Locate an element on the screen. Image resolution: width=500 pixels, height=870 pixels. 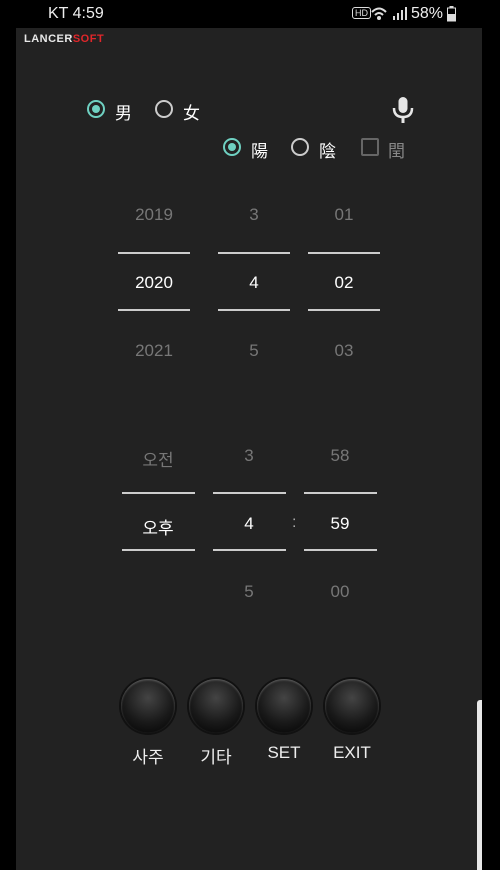
signal-icon is located at coordinates (400, 13).